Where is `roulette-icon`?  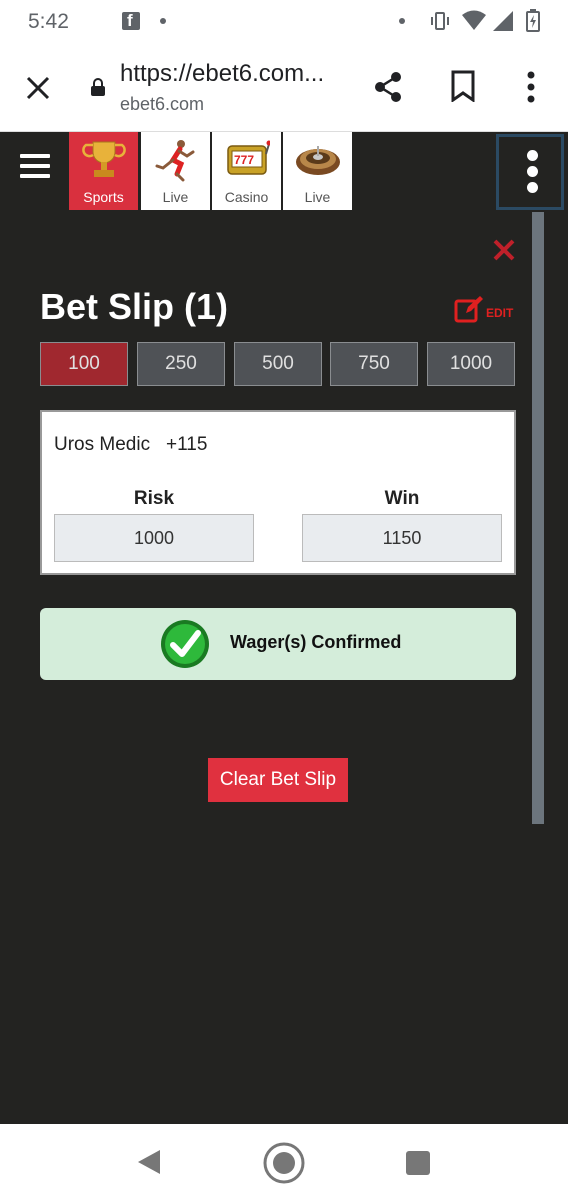
roulette-icon is located at coordinates (318, 160).